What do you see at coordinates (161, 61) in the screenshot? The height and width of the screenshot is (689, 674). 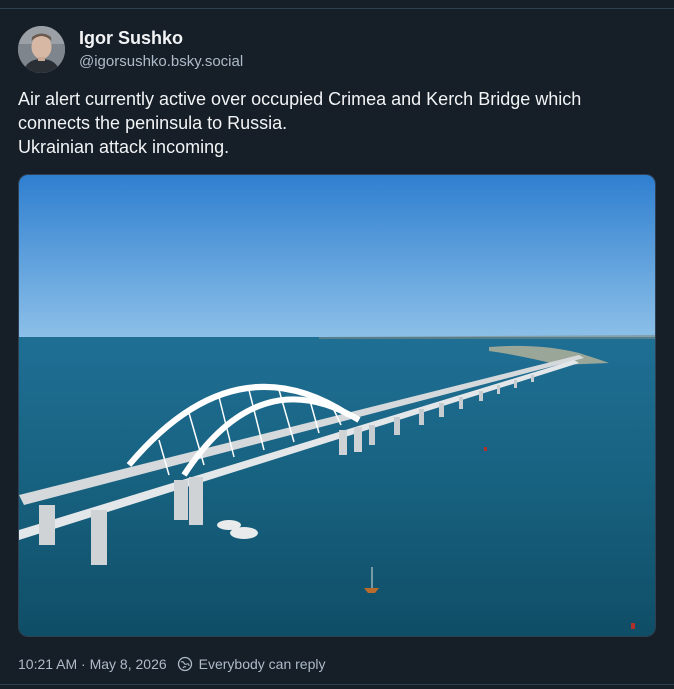 I see `author-handle: @igorsushko.bsky.social` at bounding box center [161, 61].